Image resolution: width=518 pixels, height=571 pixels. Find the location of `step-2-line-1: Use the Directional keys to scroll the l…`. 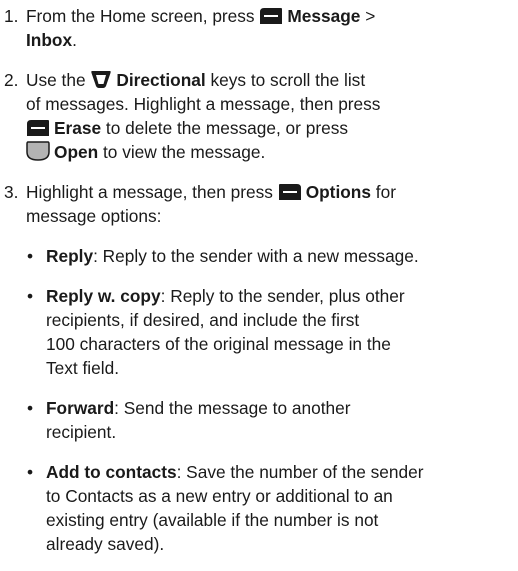

step-2-line-1: Use the Directional keys to scroll the l… is located at coordinates (196, 80).